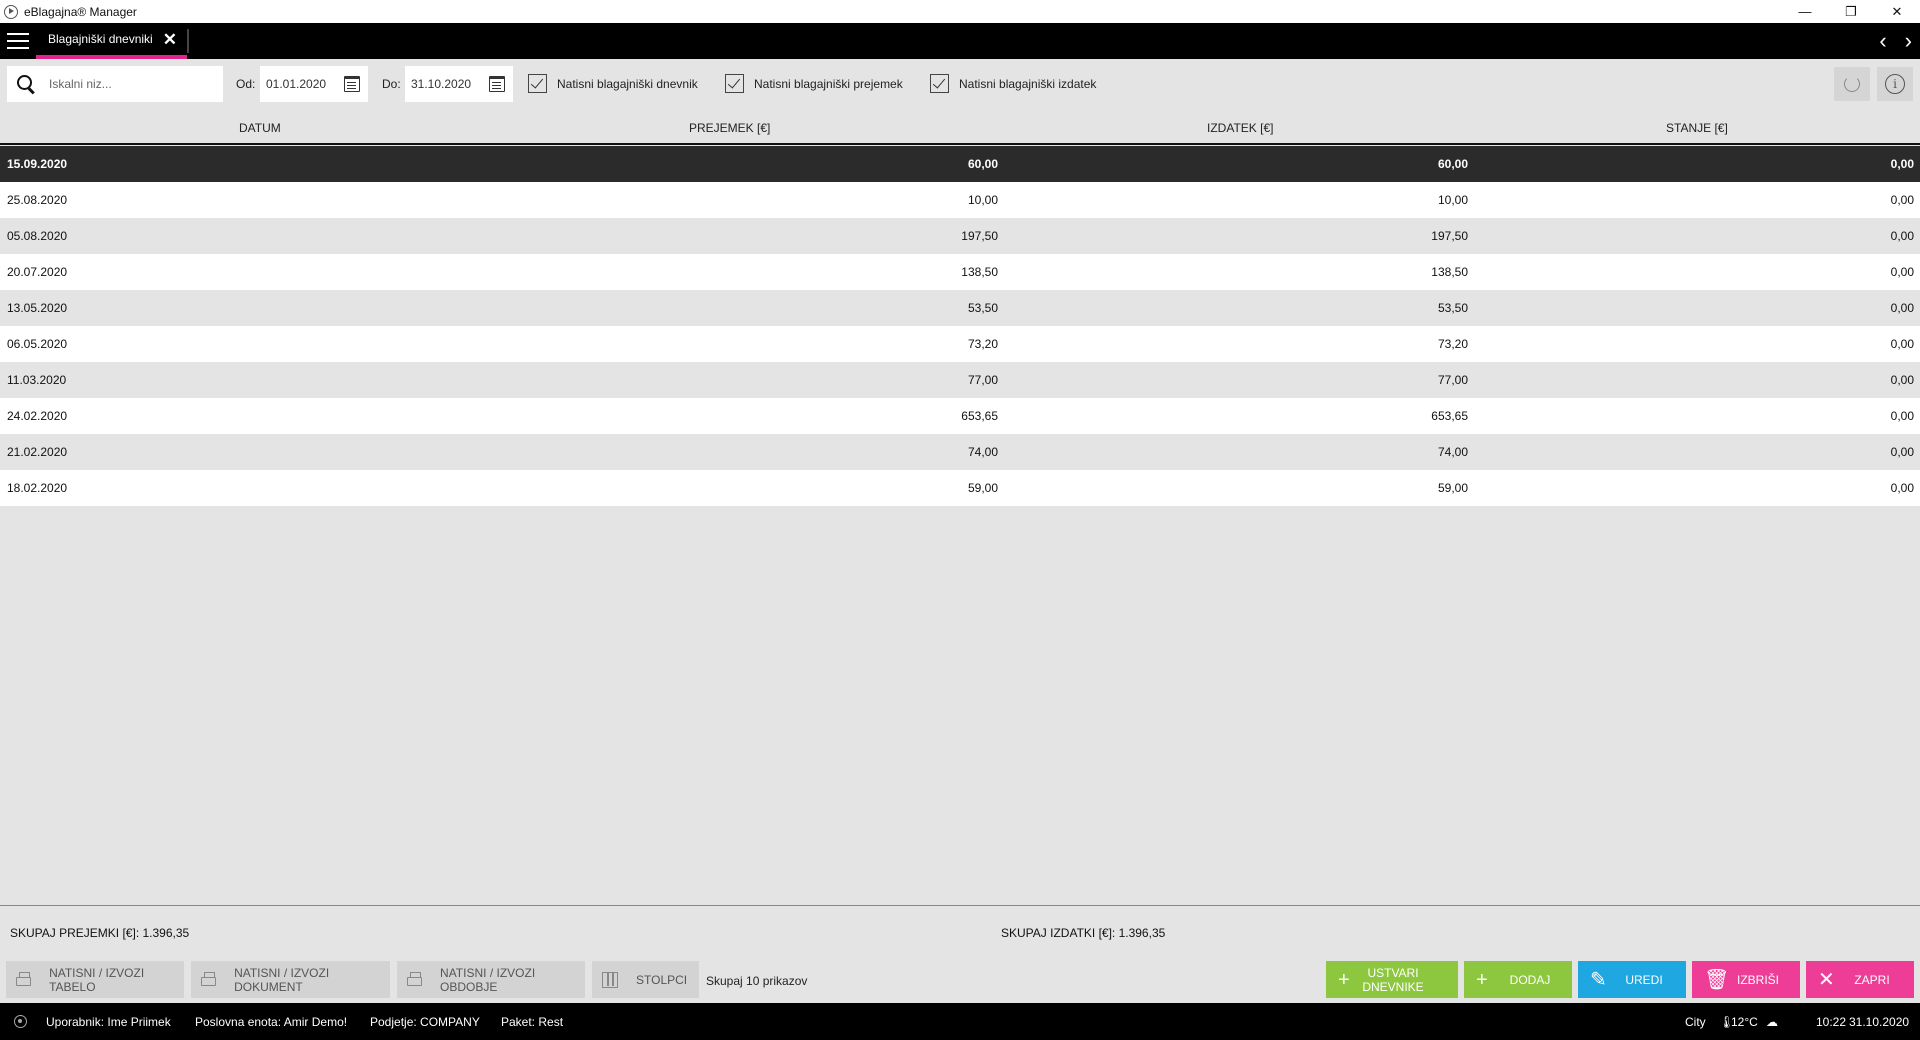  Describe the element at coordinates (1882, 41) in the screenshot. I see `nav-back-icon: ‹` at that location.